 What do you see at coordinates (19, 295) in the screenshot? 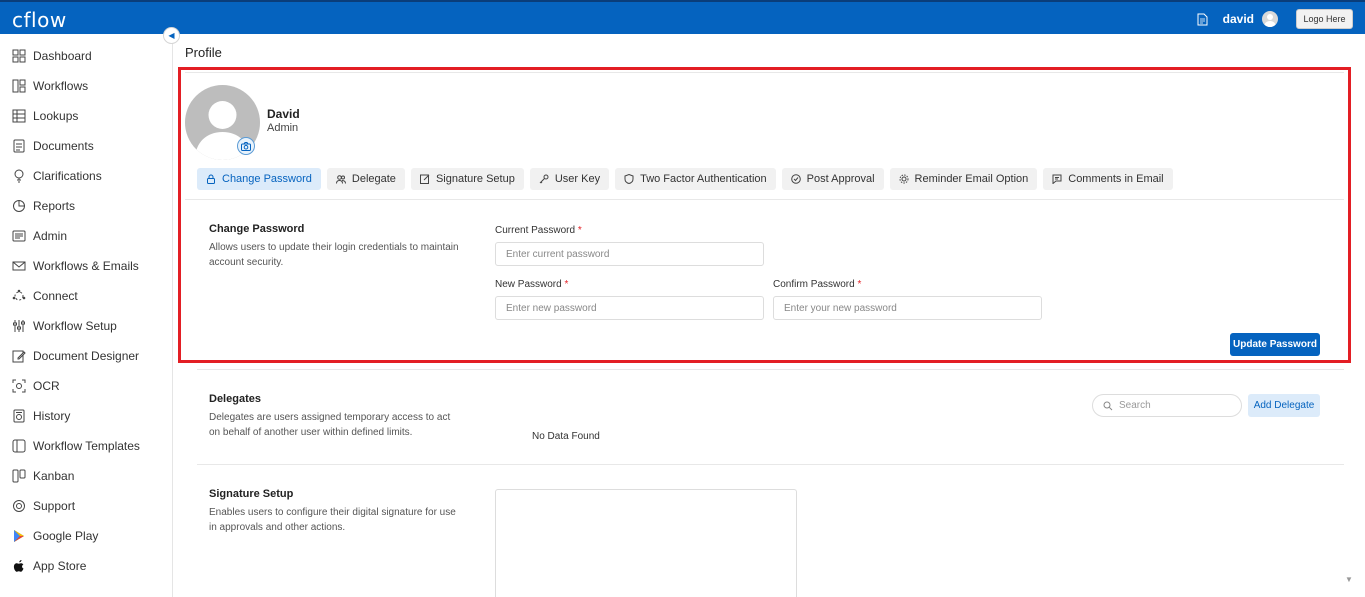
I see `connect-icon` at bounding box center [19, 295].